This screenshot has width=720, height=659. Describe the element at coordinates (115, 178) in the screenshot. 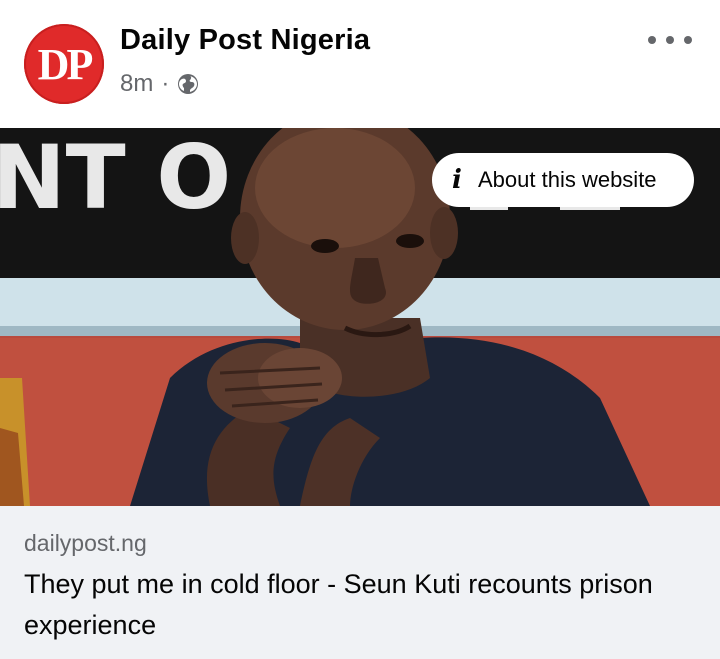

I see `banner-text: NT O` at that location.